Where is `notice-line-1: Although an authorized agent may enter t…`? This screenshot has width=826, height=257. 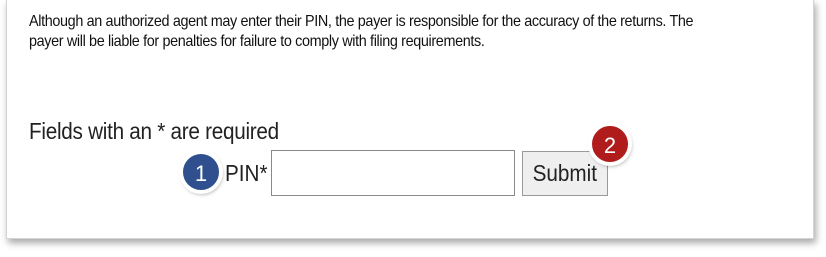 notice-line-1: Although an authorized agent may enter t… is located at coordinates (361, 21).